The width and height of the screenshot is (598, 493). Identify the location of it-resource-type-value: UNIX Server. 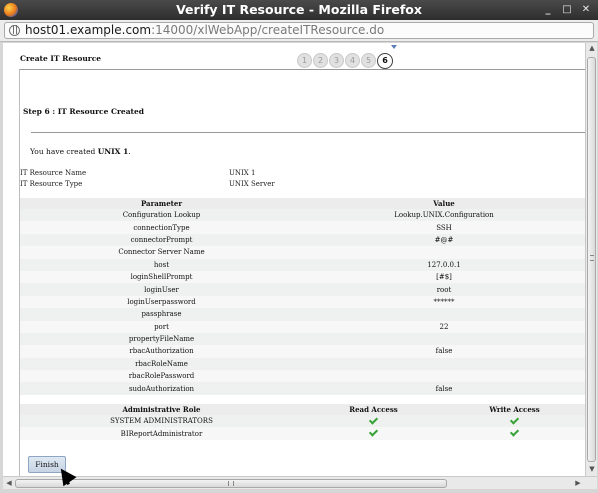
(252, 184).